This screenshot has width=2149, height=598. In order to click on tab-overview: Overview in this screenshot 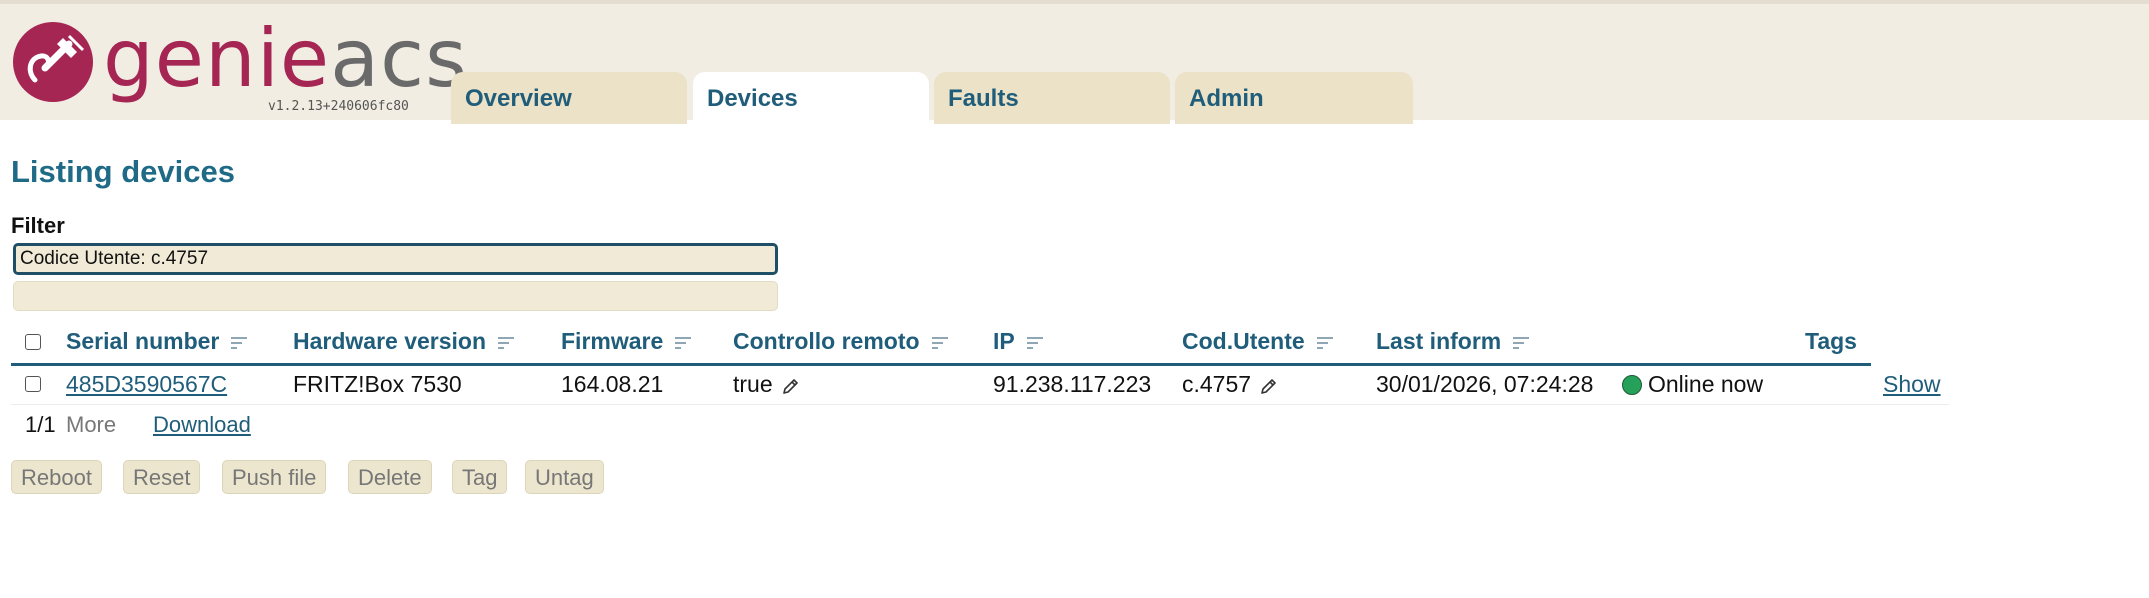, I will do `click(569, 98)`.